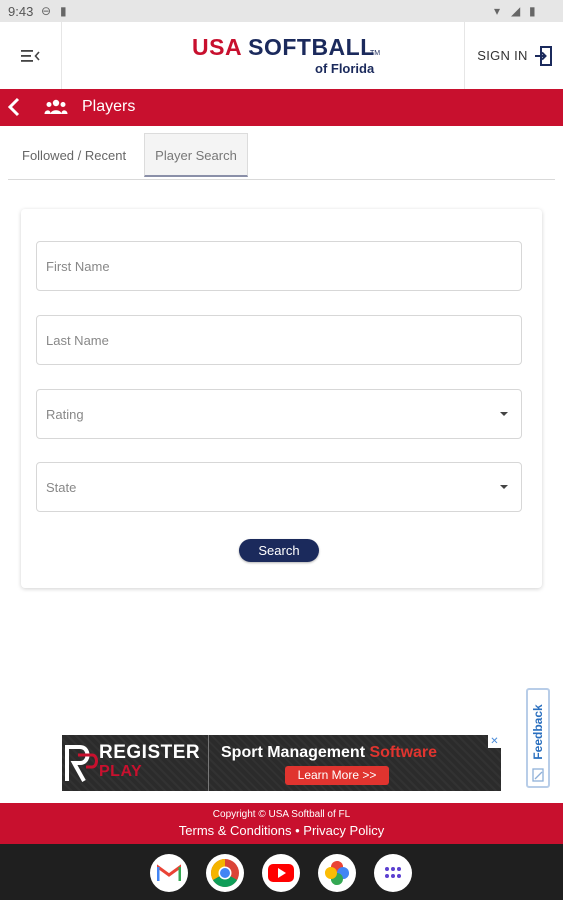  I want to click on youtube-icon, so click(281, 873).